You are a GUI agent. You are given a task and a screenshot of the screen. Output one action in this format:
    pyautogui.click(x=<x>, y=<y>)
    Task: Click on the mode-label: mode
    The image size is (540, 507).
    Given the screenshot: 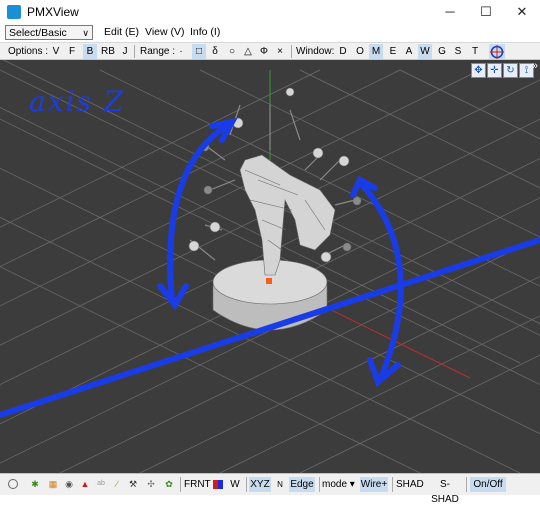 What is the action you would take?
    pyautogui.click(x=335, y=484)
    